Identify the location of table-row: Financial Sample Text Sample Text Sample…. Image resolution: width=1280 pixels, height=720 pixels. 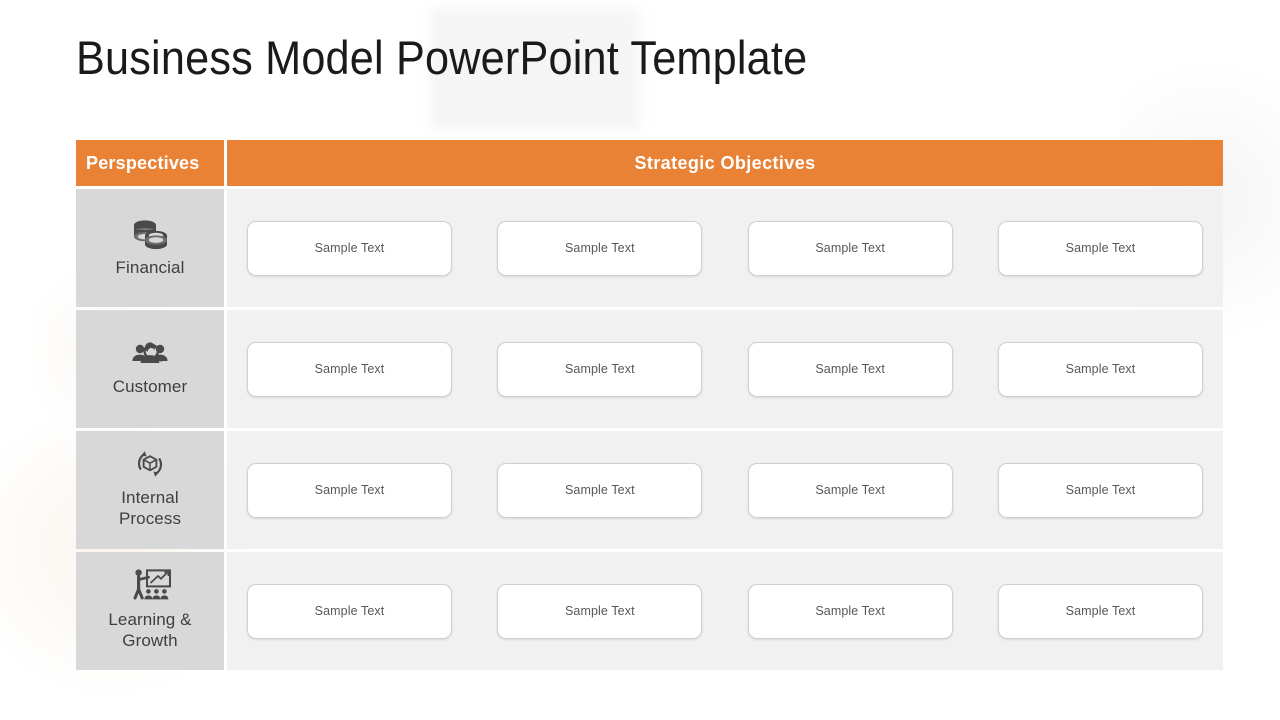
(649, 248).